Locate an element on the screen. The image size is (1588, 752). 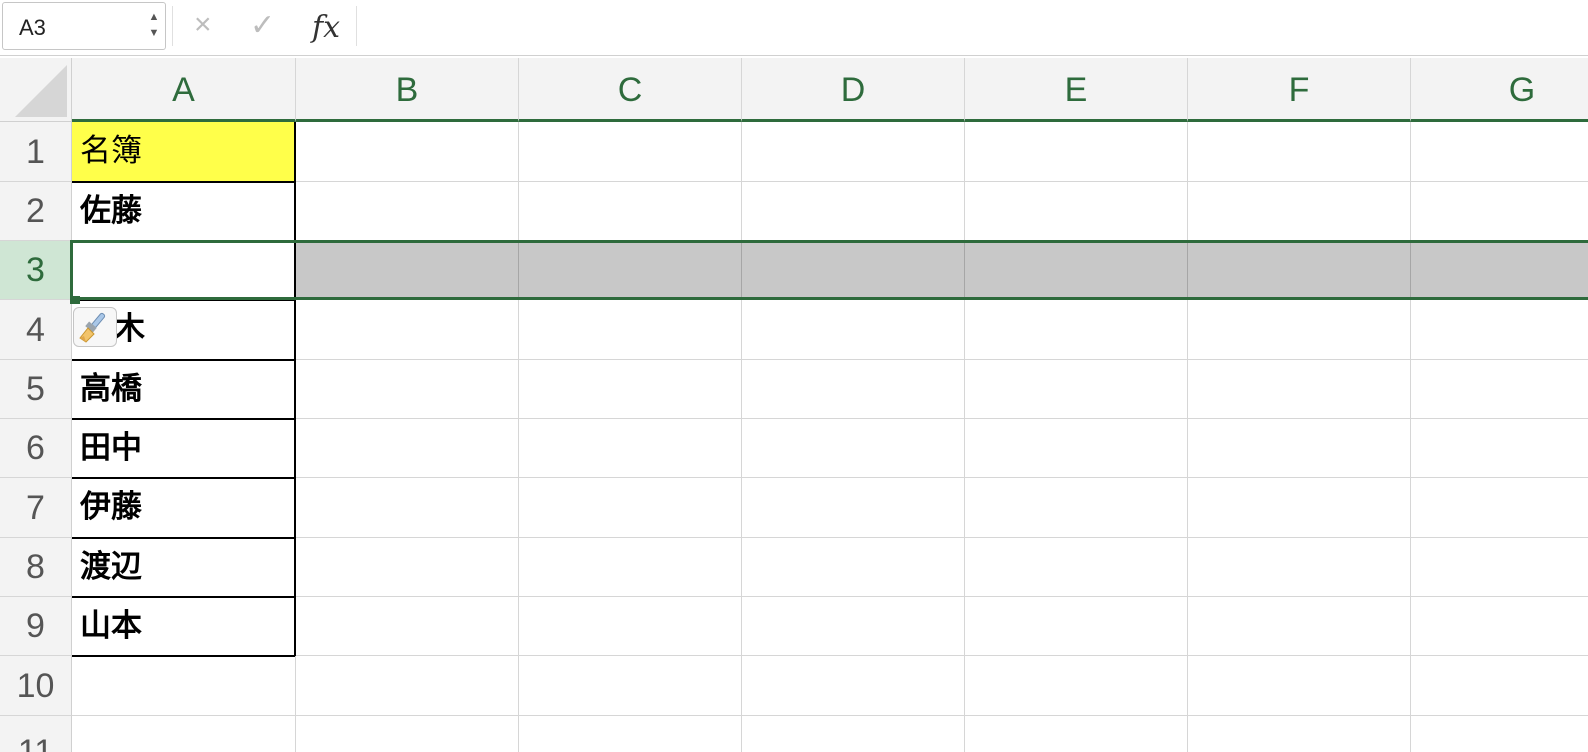
row-header-2: 2 is located at coordinates (36, 211).